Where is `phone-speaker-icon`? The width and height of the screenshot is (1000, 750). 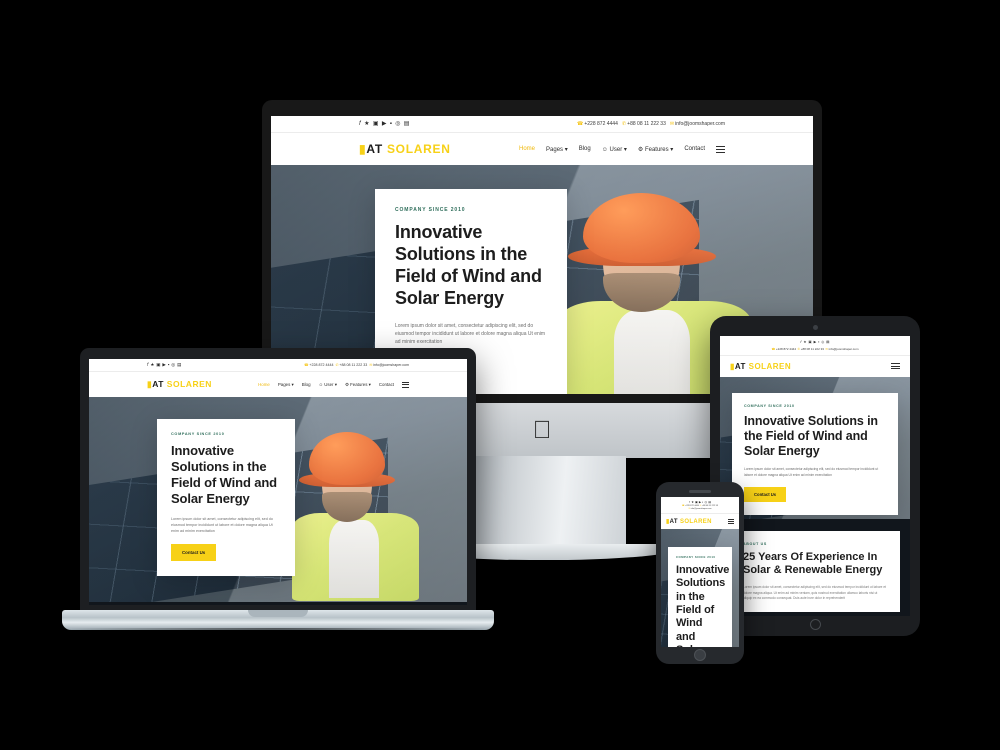 phone-speaker-icon is located at coordinates (700, 491).